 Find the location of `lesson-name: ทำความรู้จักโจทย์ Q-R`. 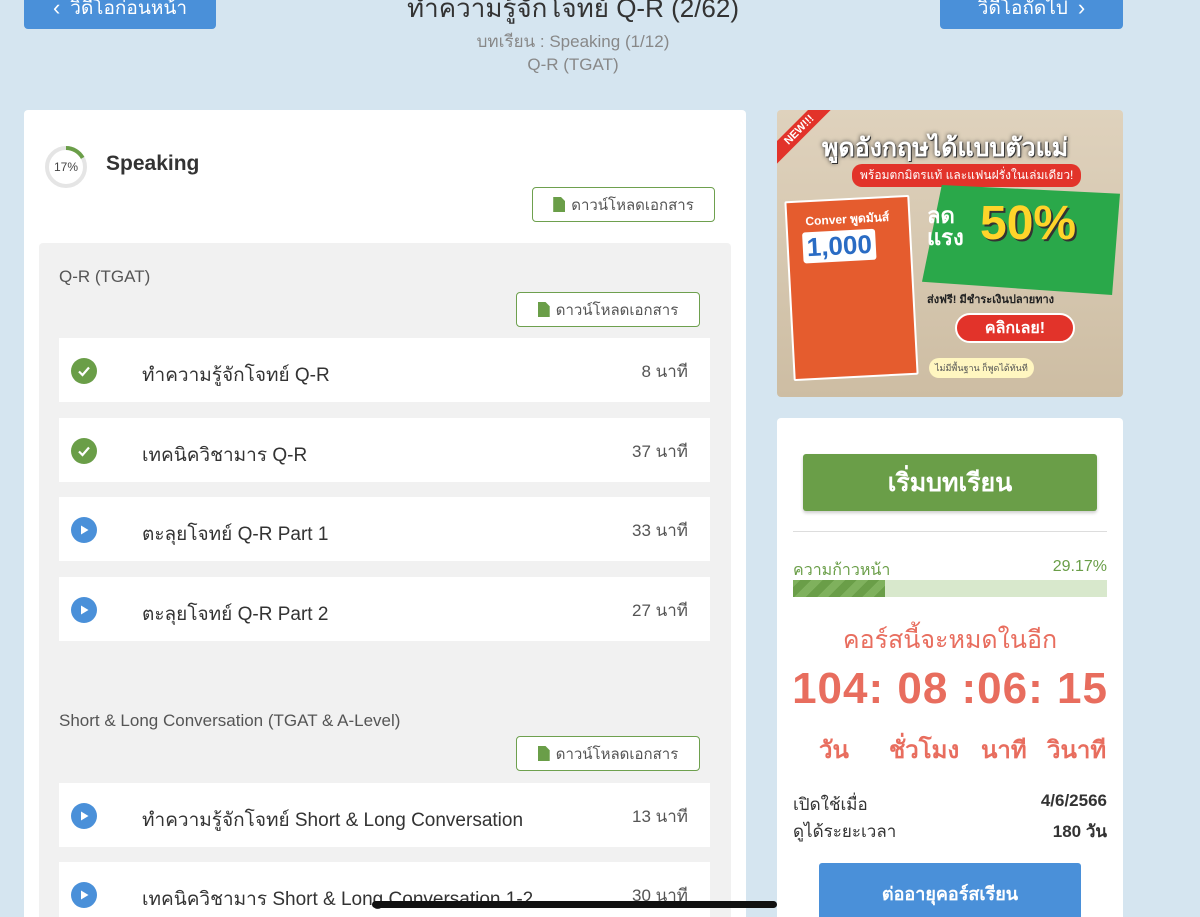

lesson-name: ทำความรู้จักโจทย์ Q-R is located at coordinates (236, 375).